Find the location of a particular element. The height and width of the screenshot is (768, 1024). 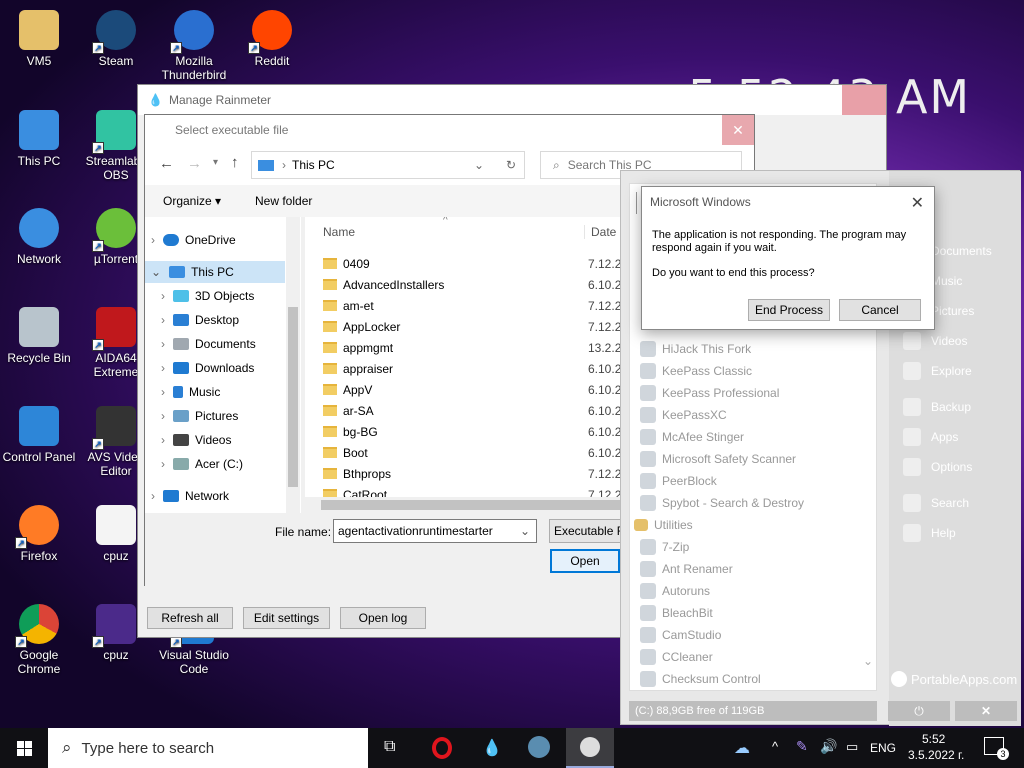

not-responding-titlebar: Microsoft Windows ✕ is located at coordinates (788, 202).